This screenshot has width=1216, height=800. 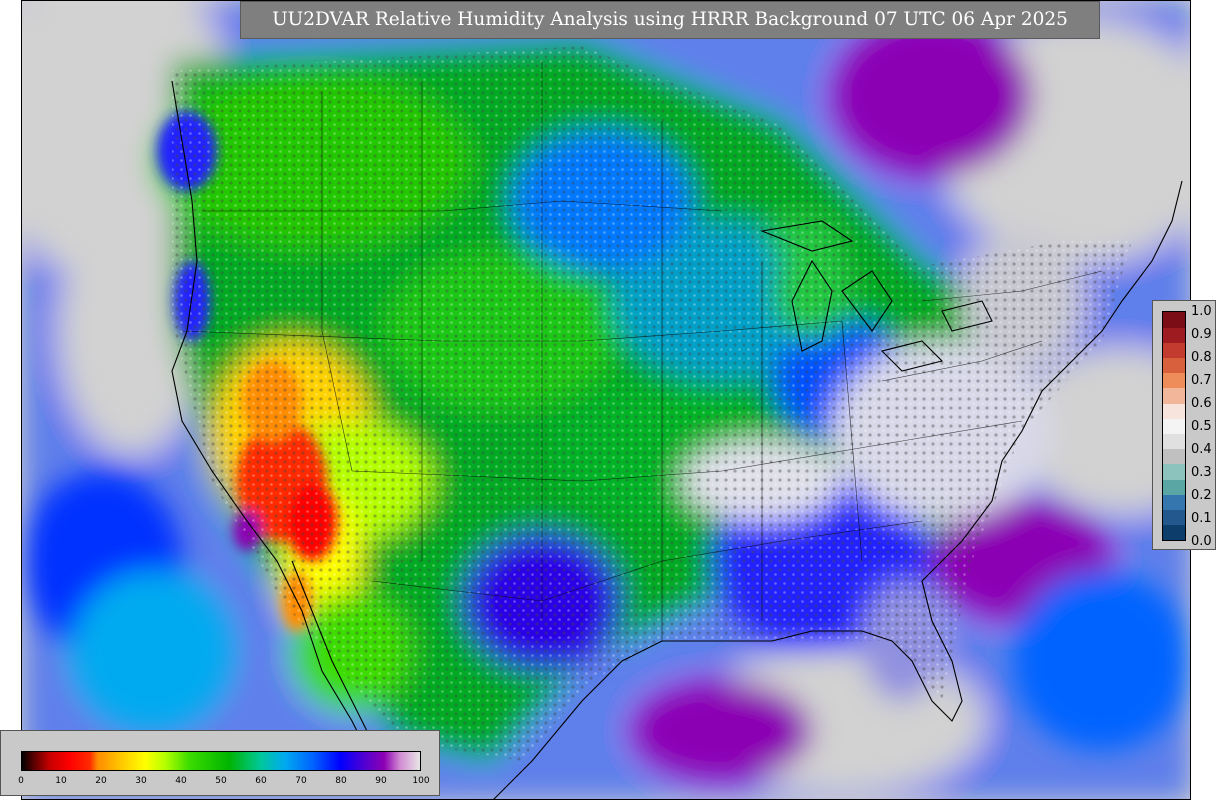 What do you see at coordinates (421, 781) in the screenshot?
I see `rh-colorbar-tick: 100` at bounding box center [421, 781].